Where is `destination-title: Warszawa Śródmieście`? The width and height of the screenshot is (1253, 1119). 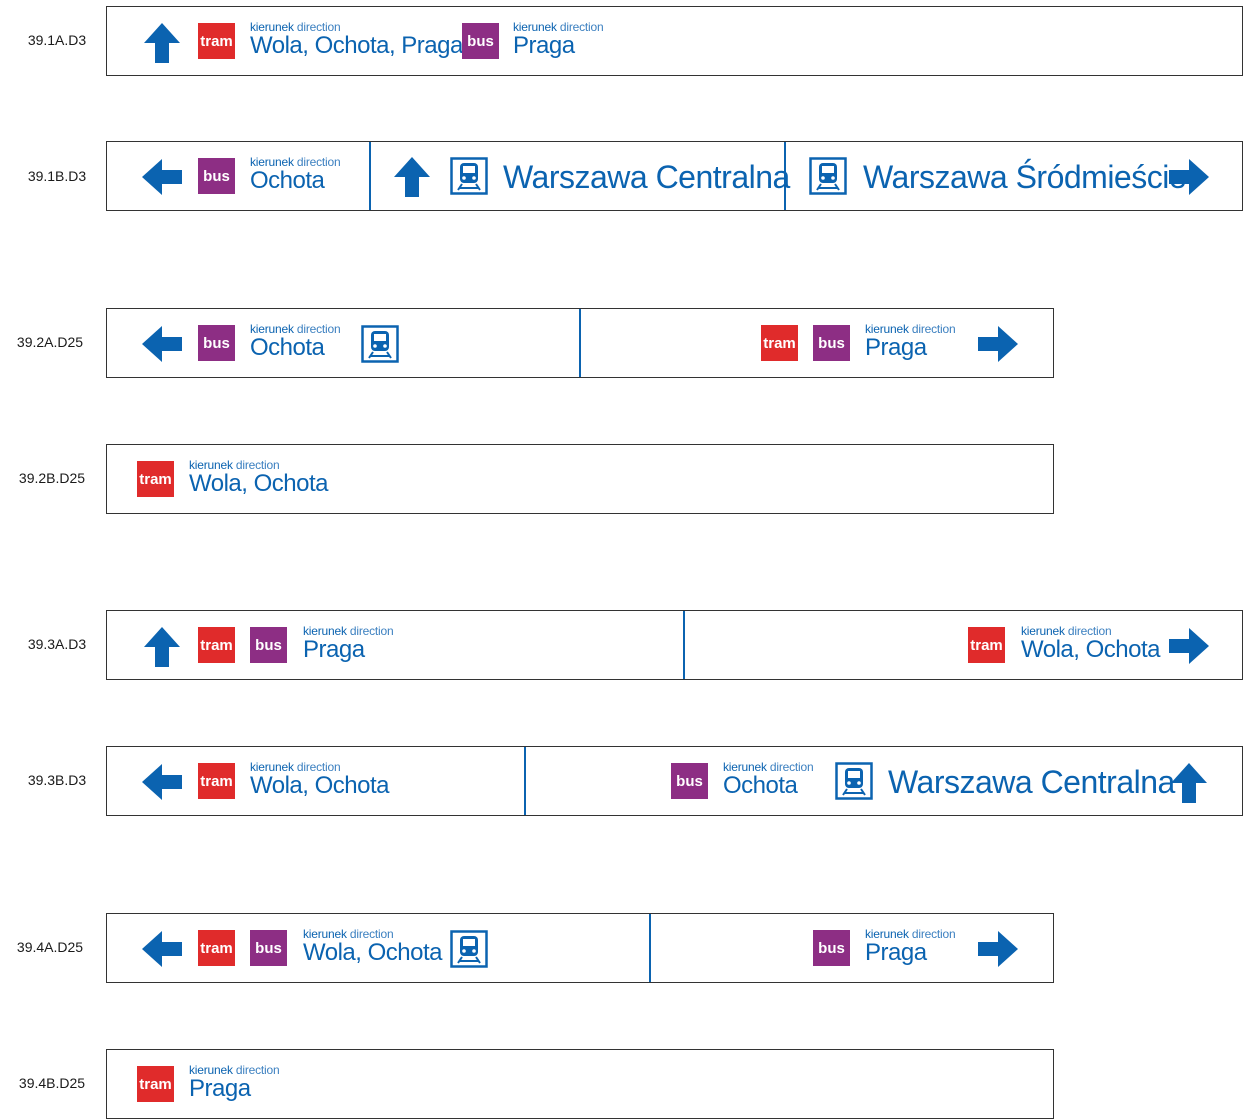 destination-title: Warszawa Śródmieście is located at coordinates (1025, 177).